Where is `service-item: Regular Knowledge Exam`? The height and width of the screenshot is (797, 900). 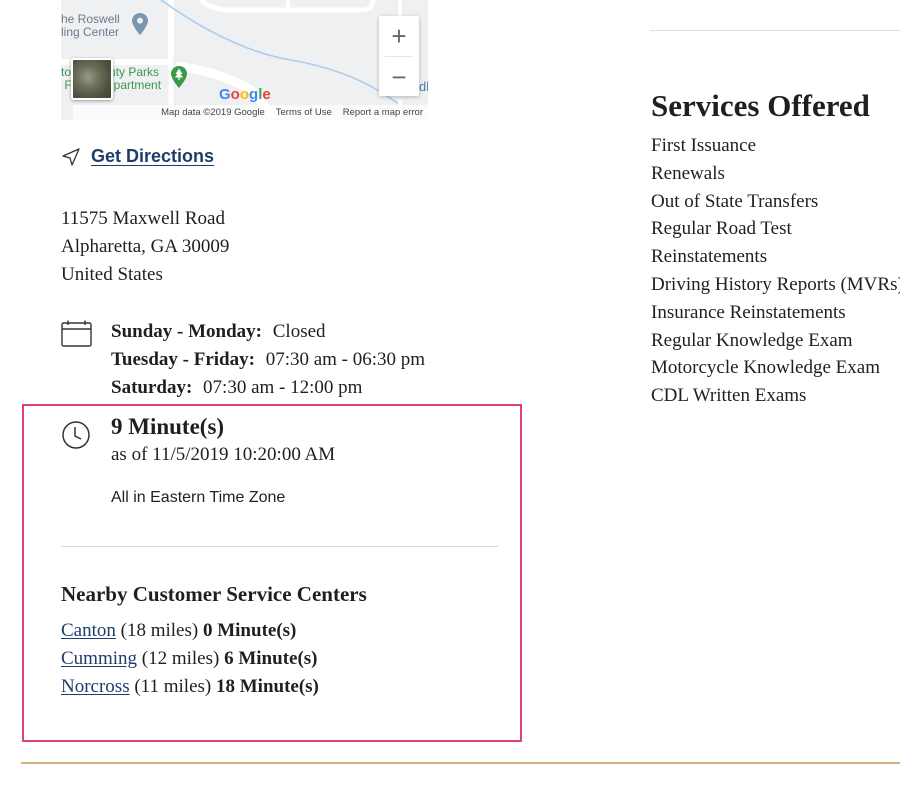 service-item: Regular Knowledge Exam is located at coordinates (752, 340).